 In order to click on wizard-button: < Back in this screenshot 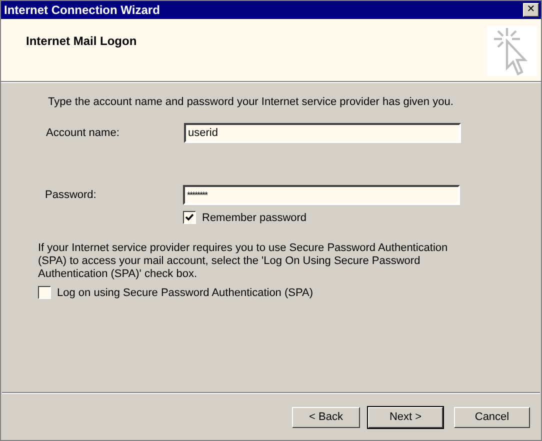, I will do `click(326, 417)`.